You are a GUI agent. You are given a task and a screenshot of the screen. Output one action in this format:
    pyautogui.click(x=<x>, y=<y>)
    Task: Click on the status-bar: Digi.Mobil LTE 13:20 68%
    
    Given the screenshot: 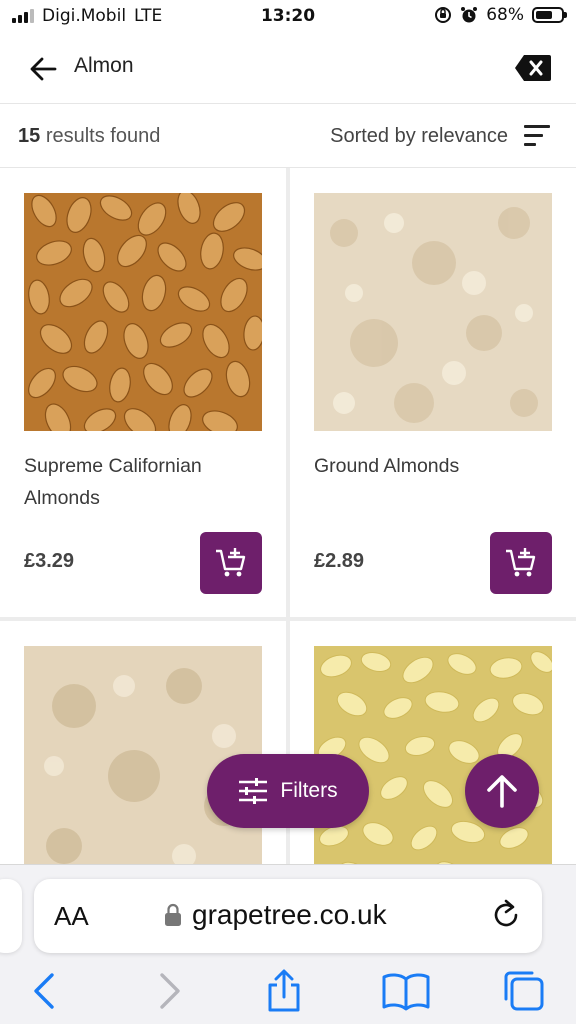 What is the action you would take?
    pyautogui.click(x=288, y=17)
    